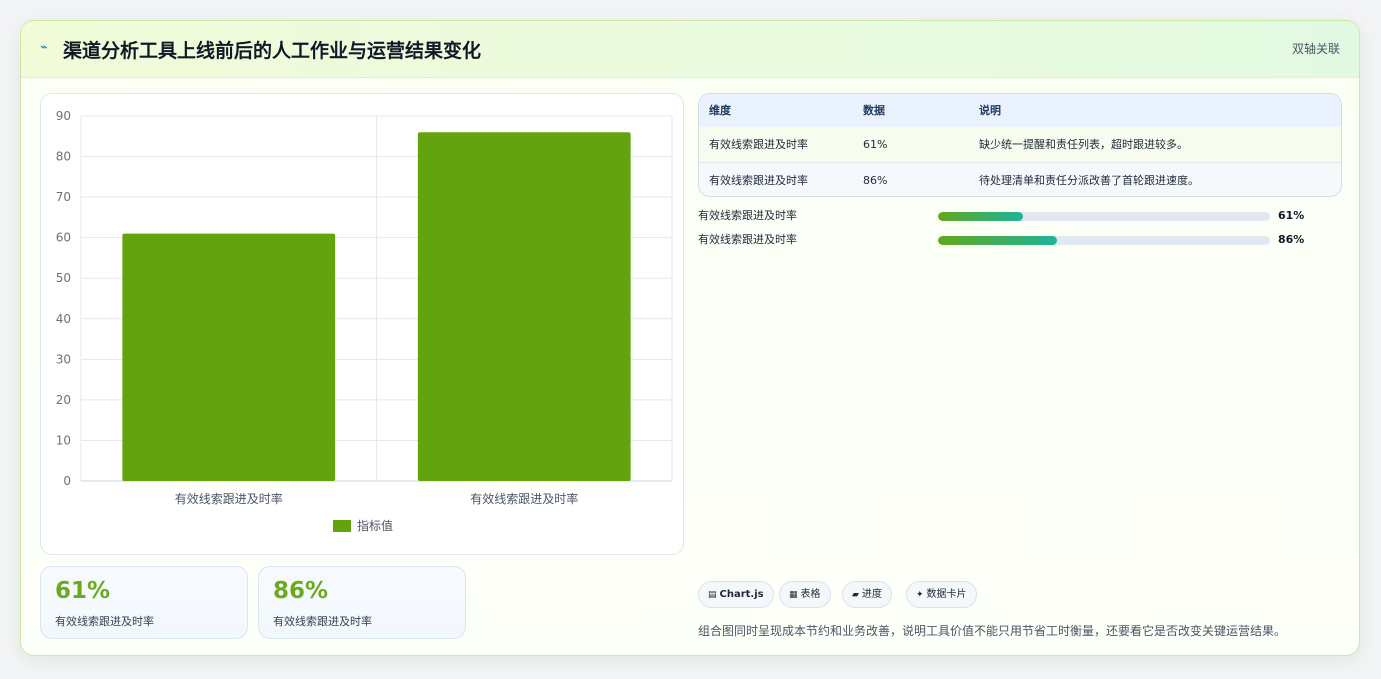  What do you see at coordinates (63, 238) in the screenshot?
I see `y-tick-label: 60` at bounding box center [63, 238].